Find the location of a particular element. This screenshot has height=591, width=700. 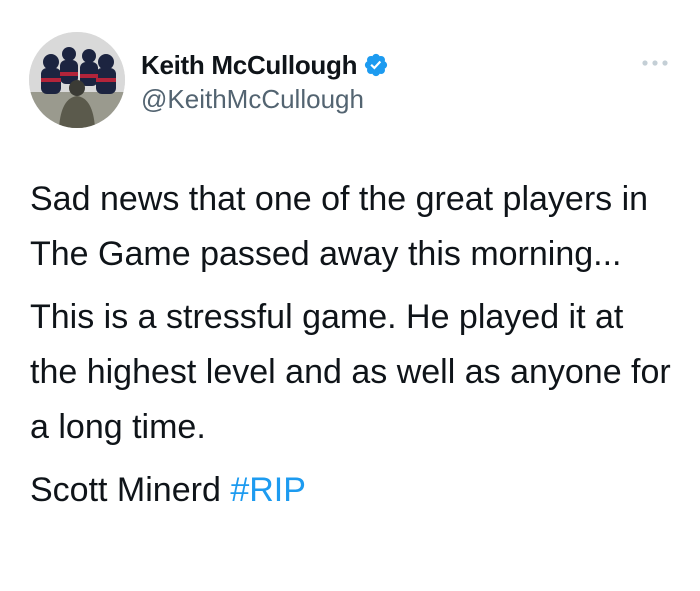

signoff-text: Scott Minerd is located at coordinates (130, 490).